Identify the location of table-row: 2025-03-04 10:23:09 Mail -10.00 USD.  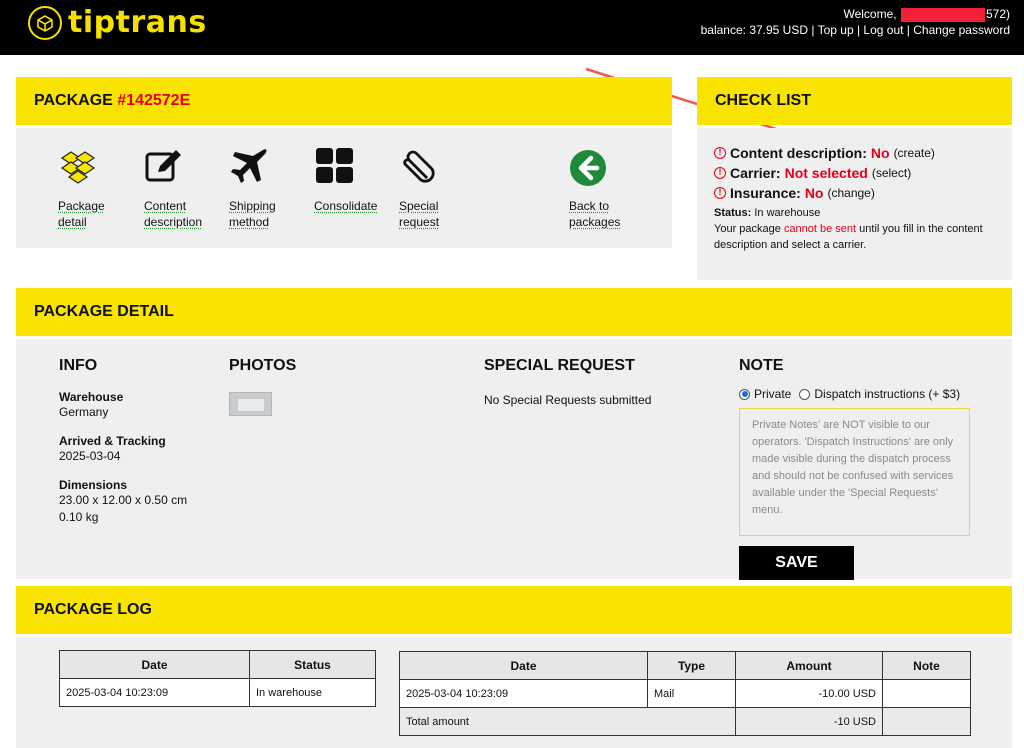
(685, 693).